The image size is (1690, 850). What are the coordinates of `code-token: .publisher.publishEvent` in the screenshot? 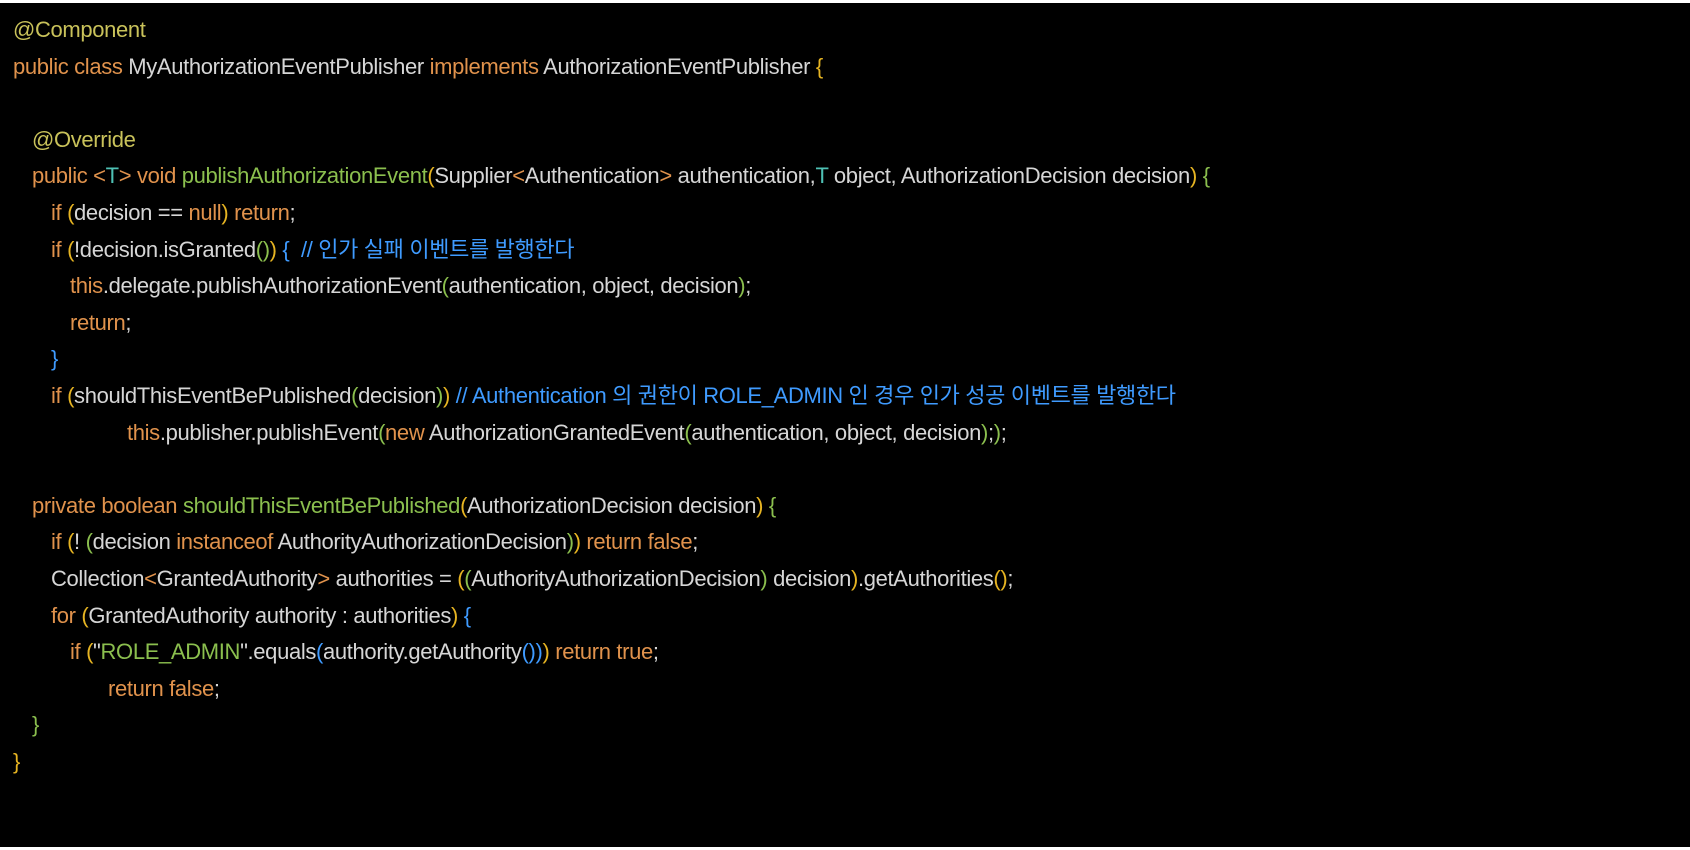 It's located at (269, 432).